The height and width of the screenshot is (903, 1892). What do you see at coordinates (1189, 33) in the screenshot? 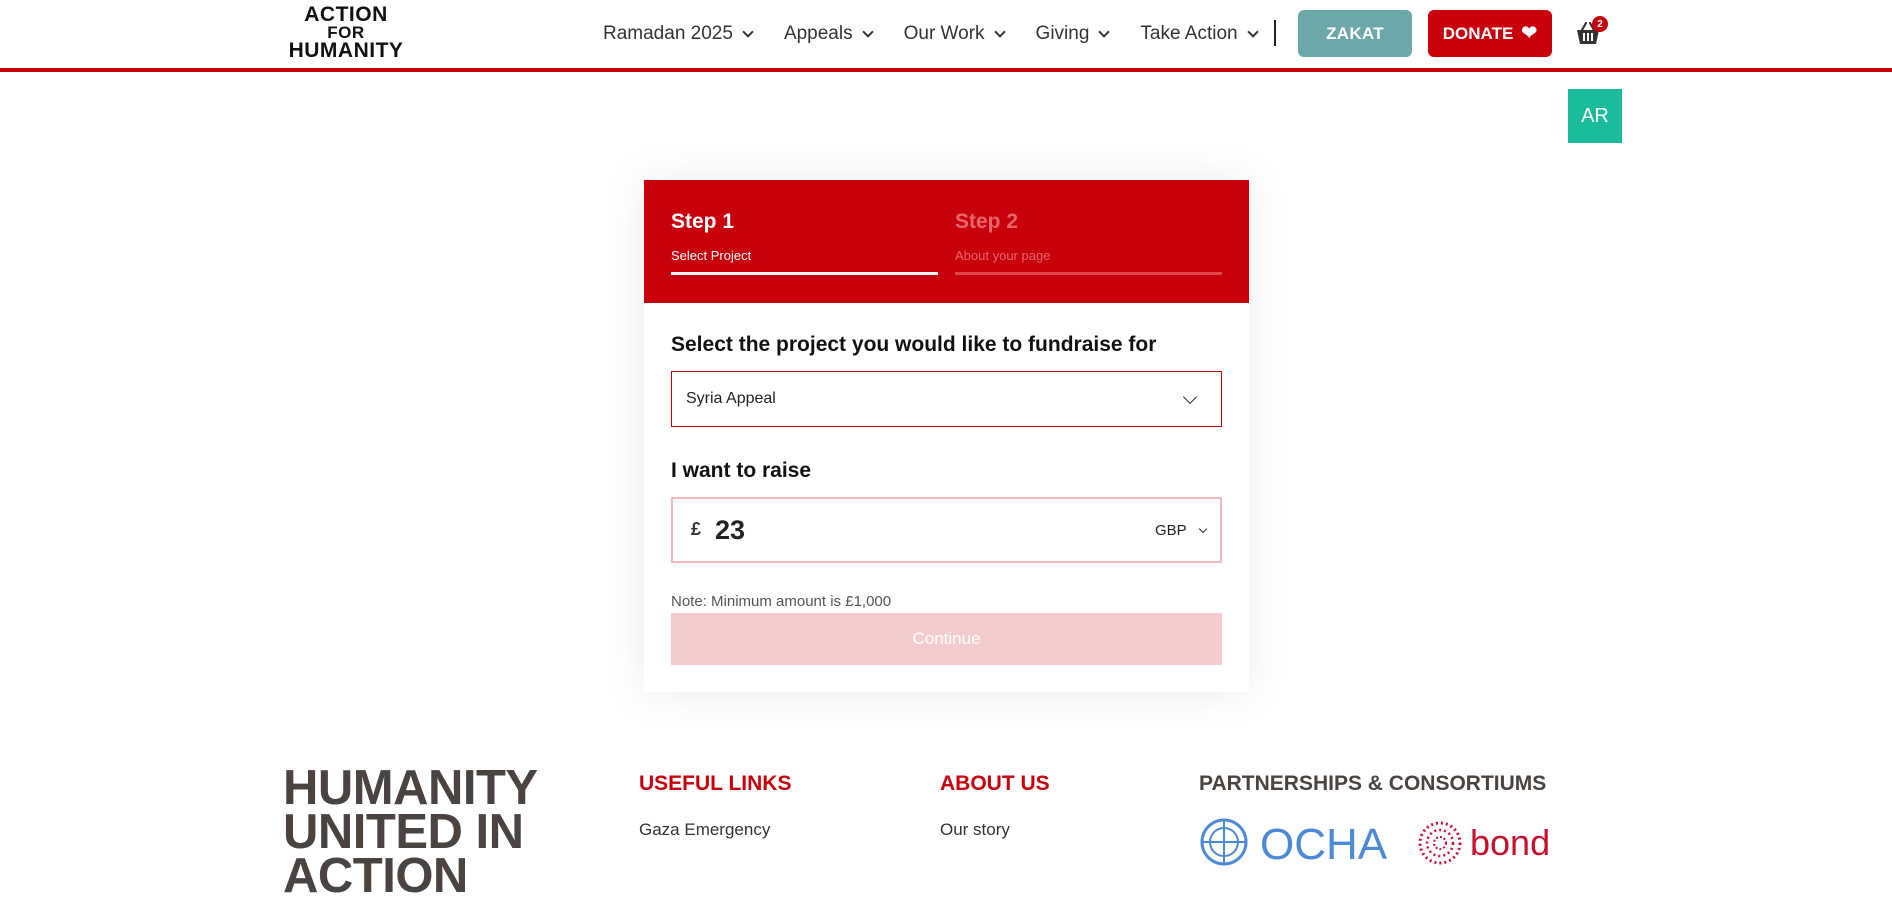
I see `nav-item-label: Take Action` at bounding box center [1189, 33].